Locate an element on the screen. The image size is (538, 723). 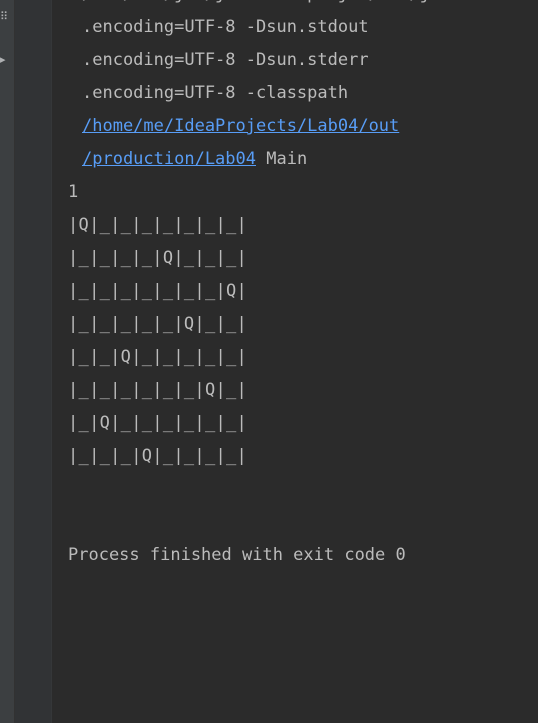
expand-arrow-icon: ▸ is located at coordinates (7, 60).